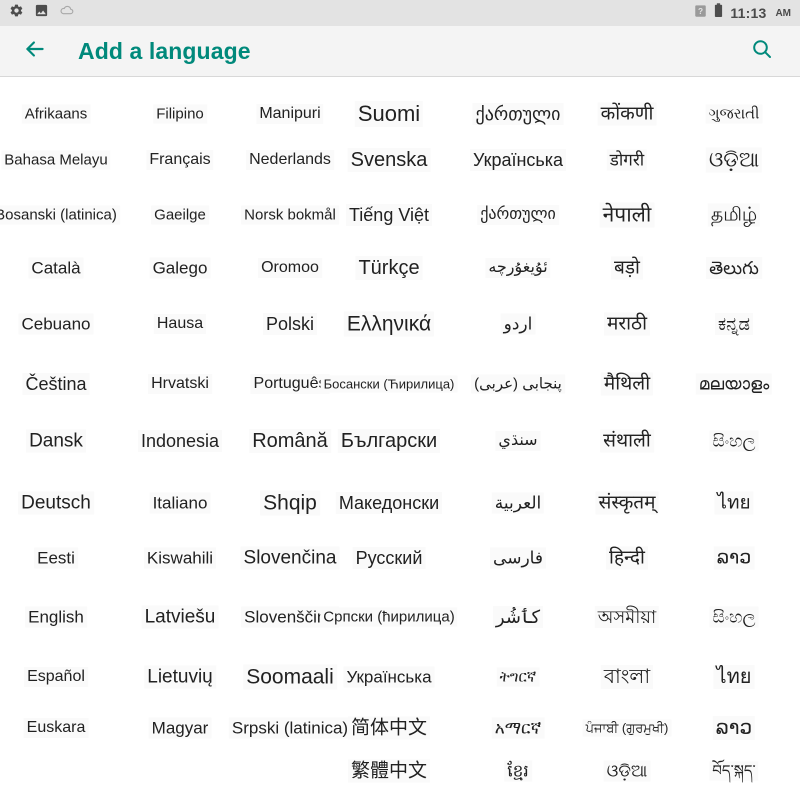  Describe the element at coordinates (518, 617) in the screenshot. I see `language-option: کٲشُر` at that location.